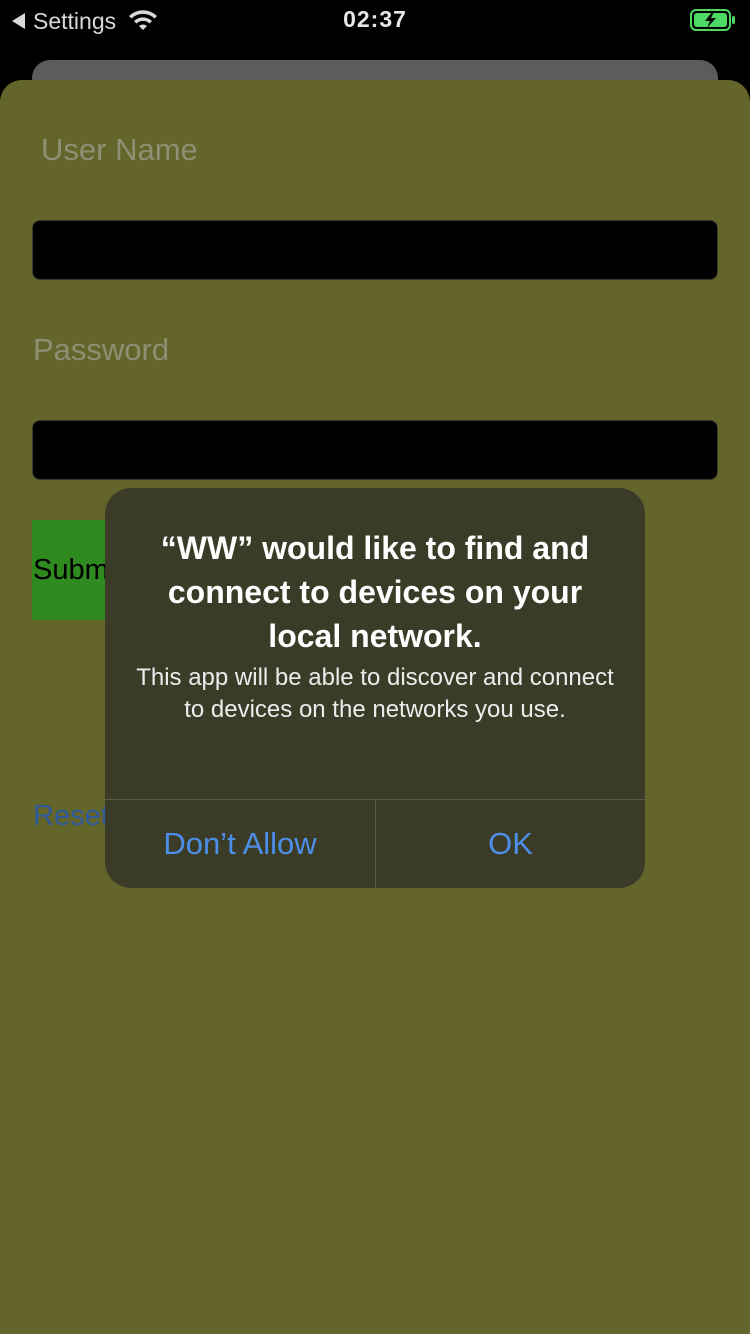 This screenshot has height=1334, width=750. Describe the element at coordinates (71, 816) in the screenshot. I see `reset-link: Reset` at that location.